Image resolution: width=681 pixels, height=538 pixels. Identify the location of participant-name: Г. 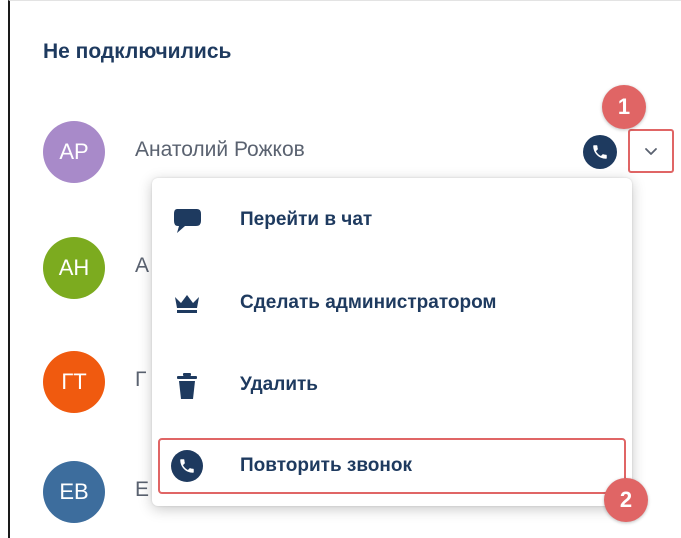
(141, 379).